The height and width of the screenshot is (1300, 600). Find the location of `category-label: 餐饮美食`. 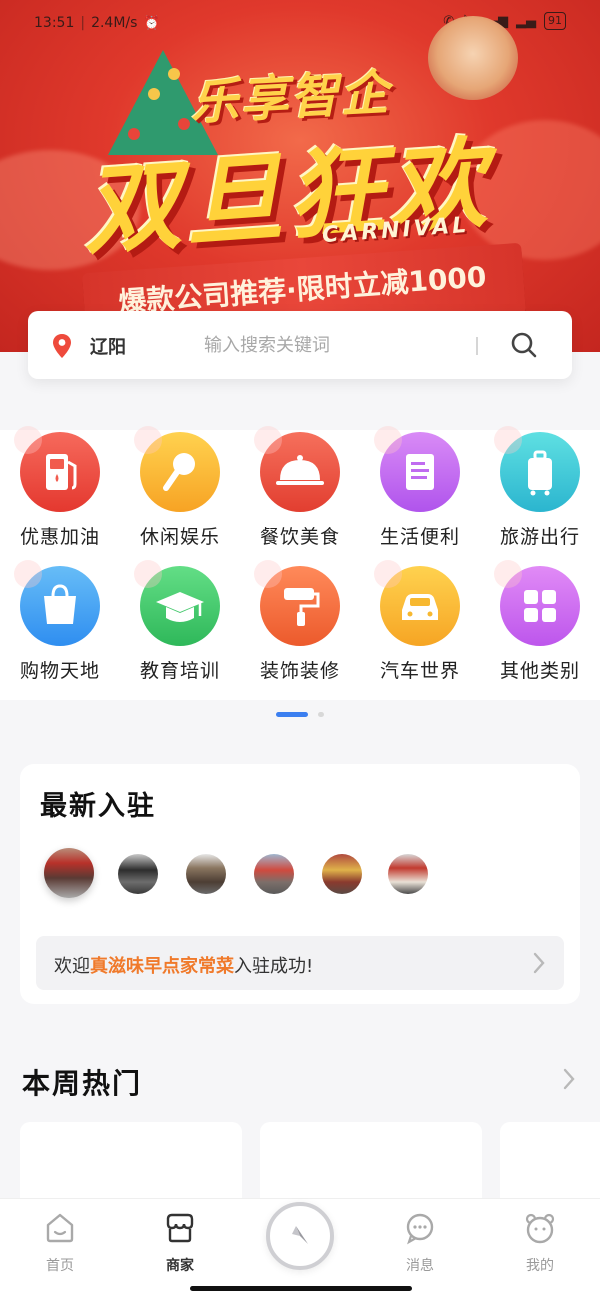

category-label: 餐饮美食 is located at coordinates (299, 537).